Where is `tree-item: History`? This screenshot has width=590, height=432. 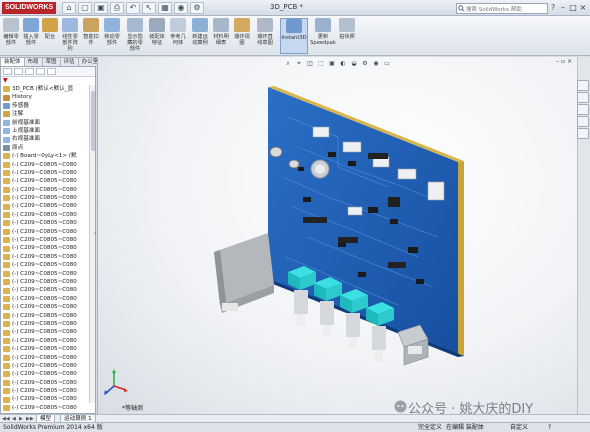 tree-item: History is located at coordinates (48, 97).